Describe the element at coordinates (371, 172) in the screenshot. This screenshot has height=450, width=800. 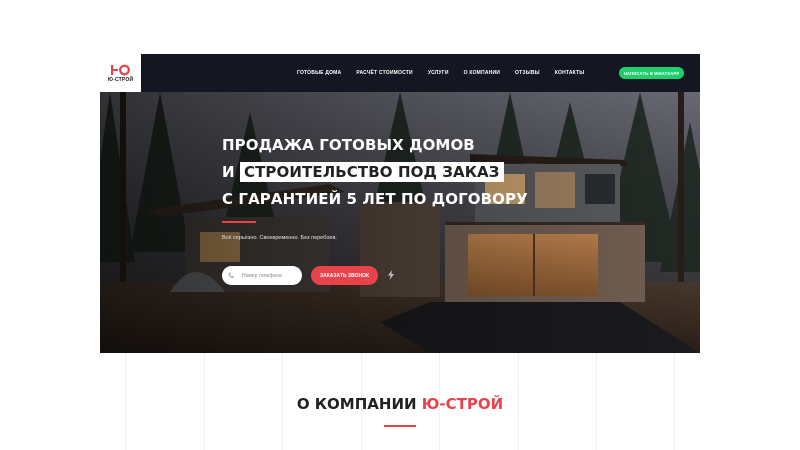
I see `hero-title-highlight: СТРОИТЕЛЬСТВО ПОД ЗАКАЗ` at that location.